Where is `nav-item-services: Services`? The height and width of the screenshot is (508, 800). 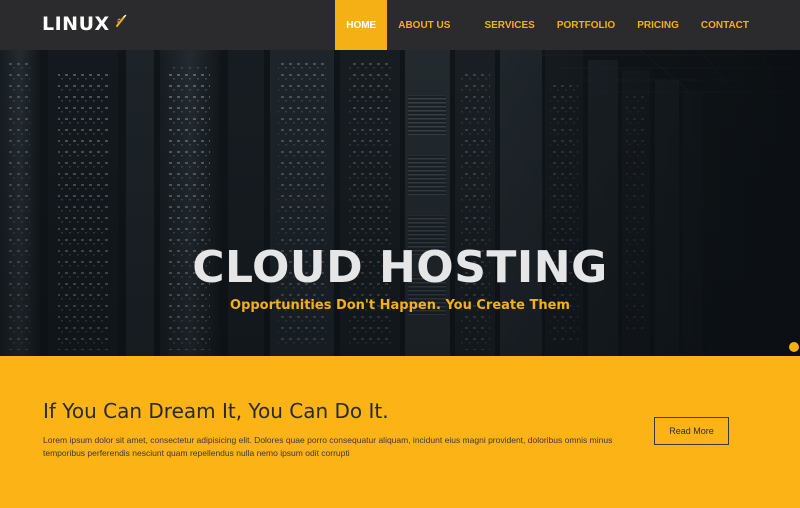
nav-item-services: Services is located at coordinates (509, 25).